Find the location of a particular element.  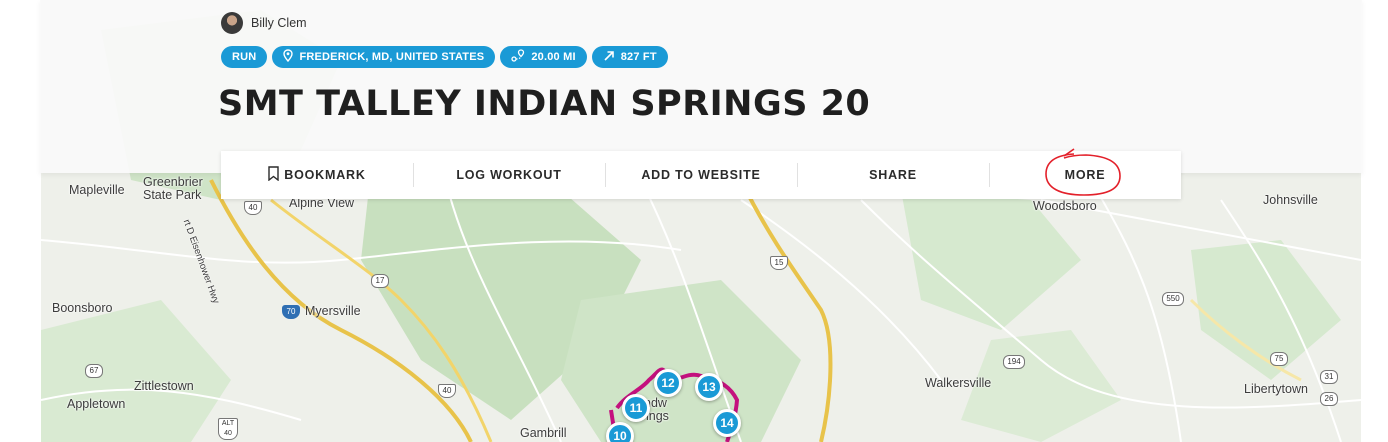

location-tag-label: FREDERICK, MD, UNITED STATES is located at coordinates (392, 57).